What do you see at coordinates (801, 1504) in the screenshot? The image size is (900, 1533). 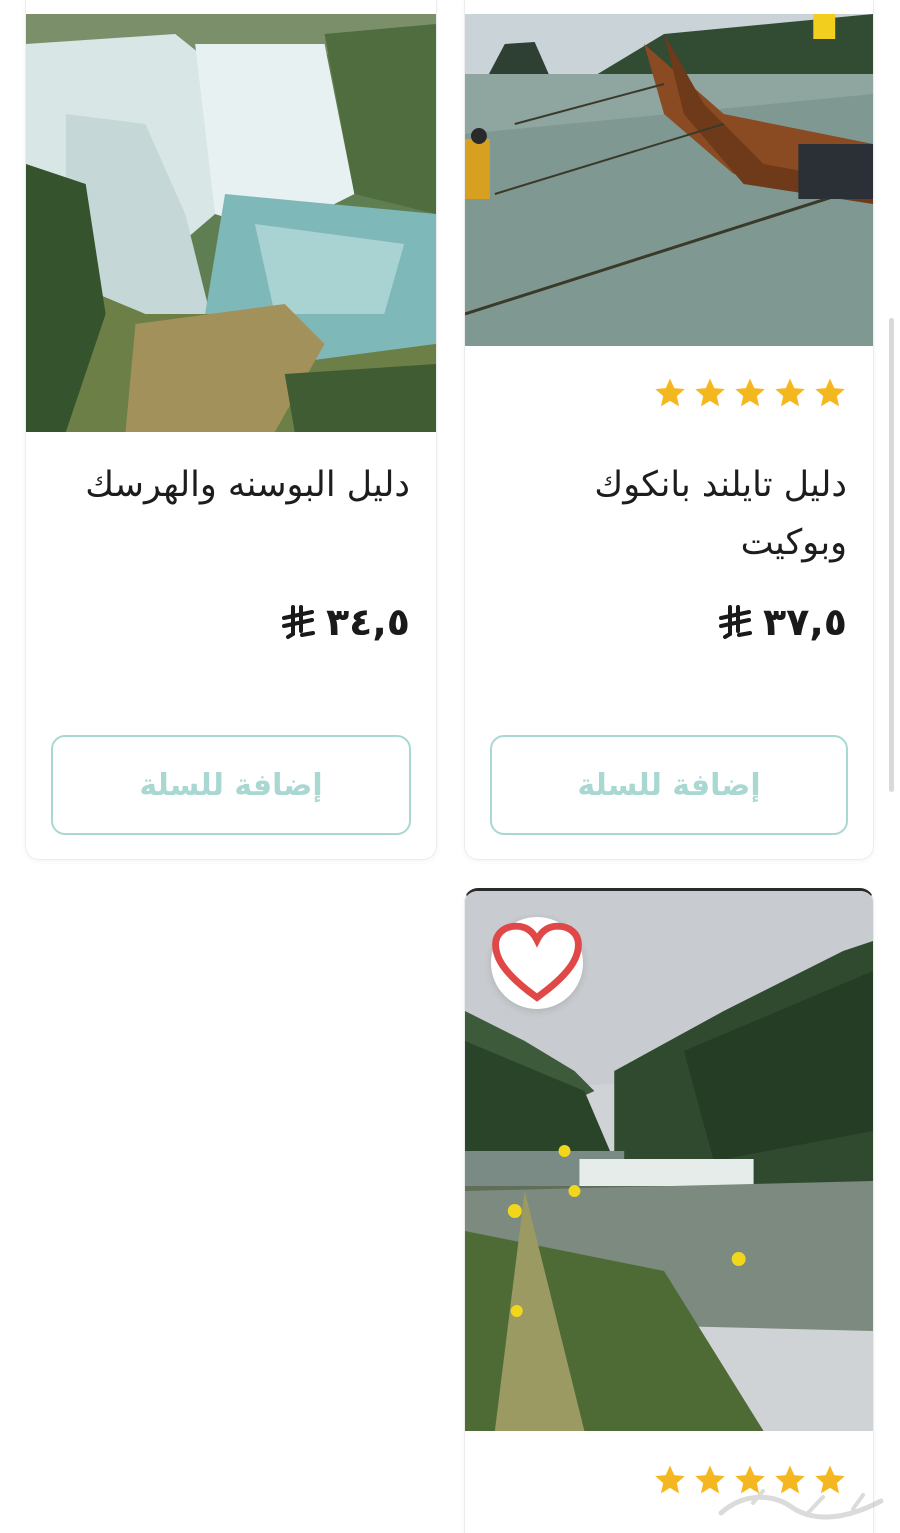 I see `haraj-logo-icon` at bounding box center [801, 1504].